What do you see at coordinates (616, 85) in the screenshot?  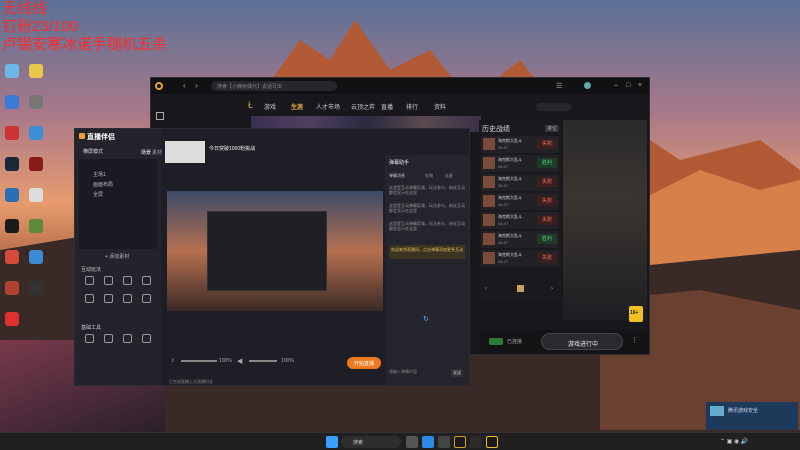 I see `minimize-icon: –` at bounding box center [616, 85].